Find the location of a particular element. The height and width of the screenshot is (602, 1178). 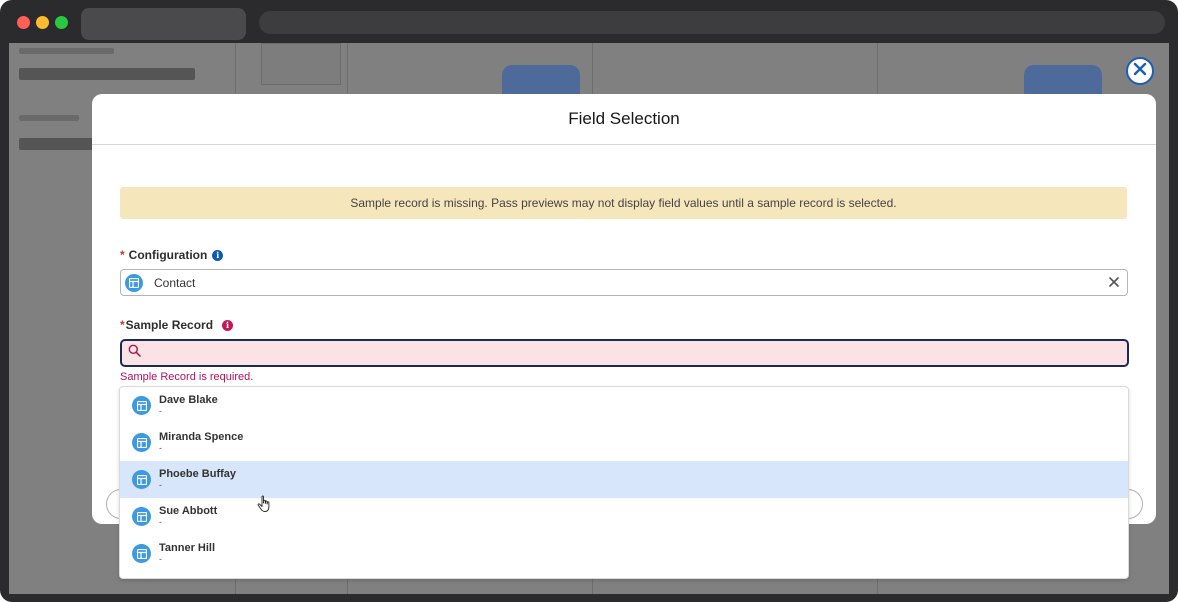

configuration-label-text: Configuration is located at coordinates (168, 255).